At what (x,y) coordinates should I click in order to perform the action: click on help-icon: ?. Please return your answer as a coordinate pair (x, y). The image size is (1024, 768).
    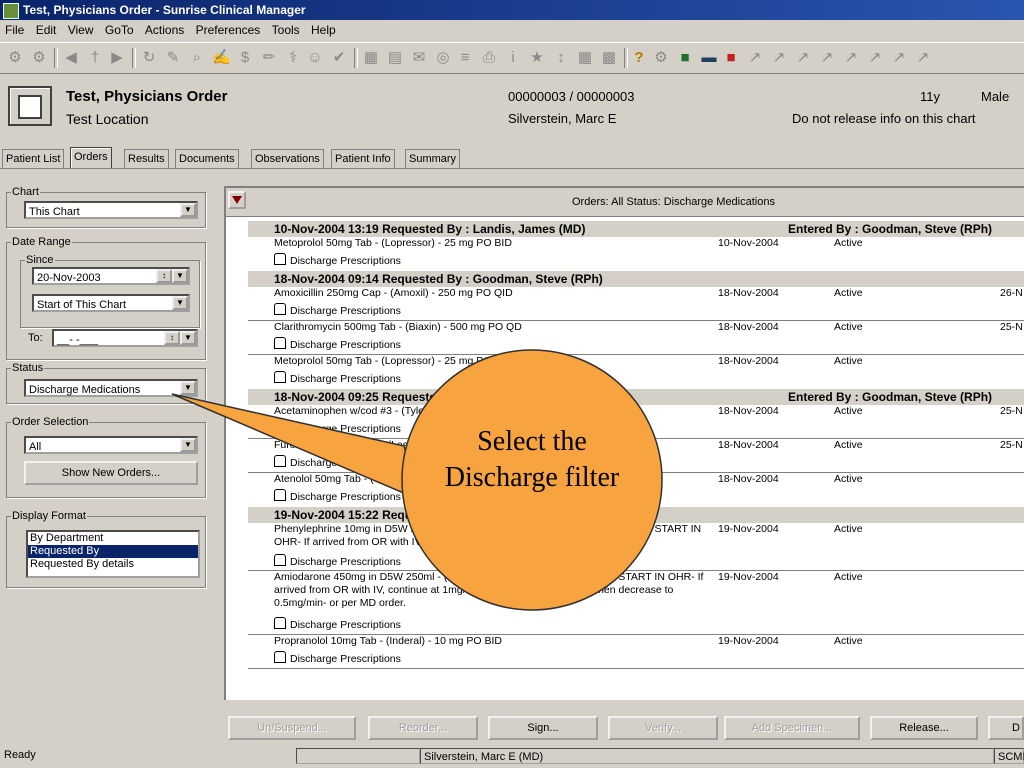
    Looking at the image, I should click on (639, 58).